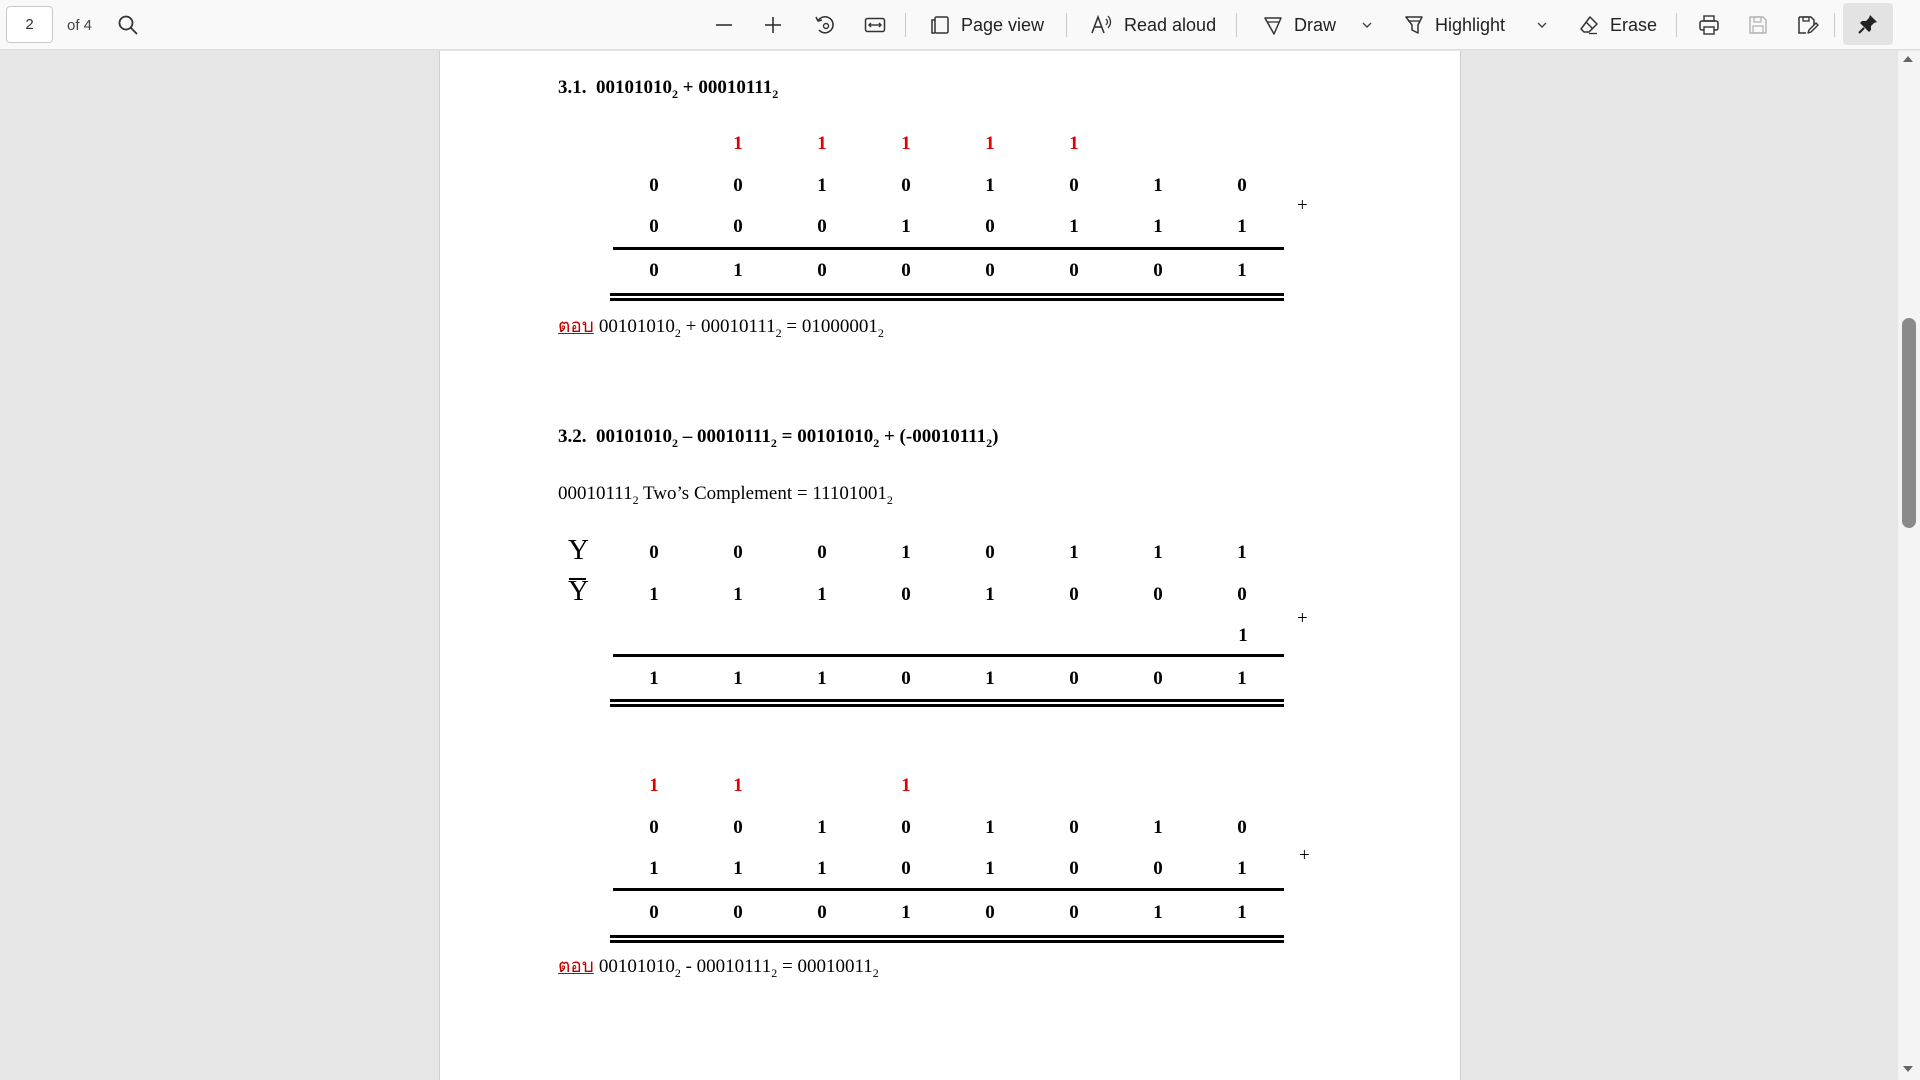  Describe the element at coordinates (995, 436) in the screenshot. I see `close-paren: )` at that location.